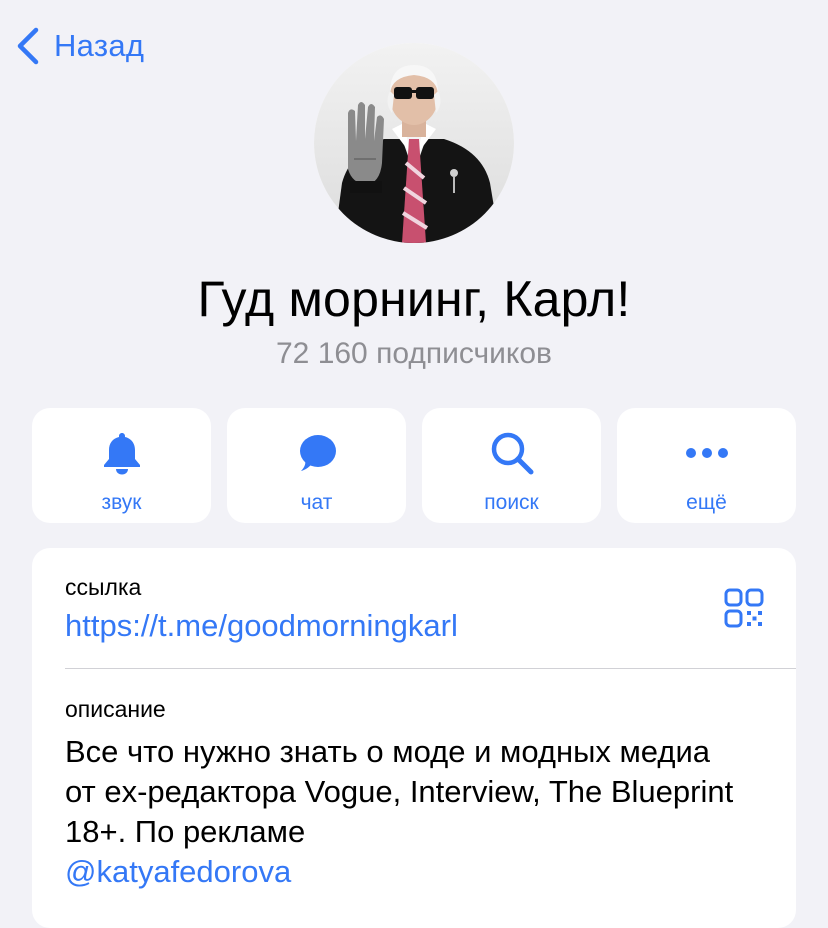  What do you see at coordinates (178, 871) in the screenshot?
I see `description-mention-link: @katyafedorova` at bounding box center [178, 871].